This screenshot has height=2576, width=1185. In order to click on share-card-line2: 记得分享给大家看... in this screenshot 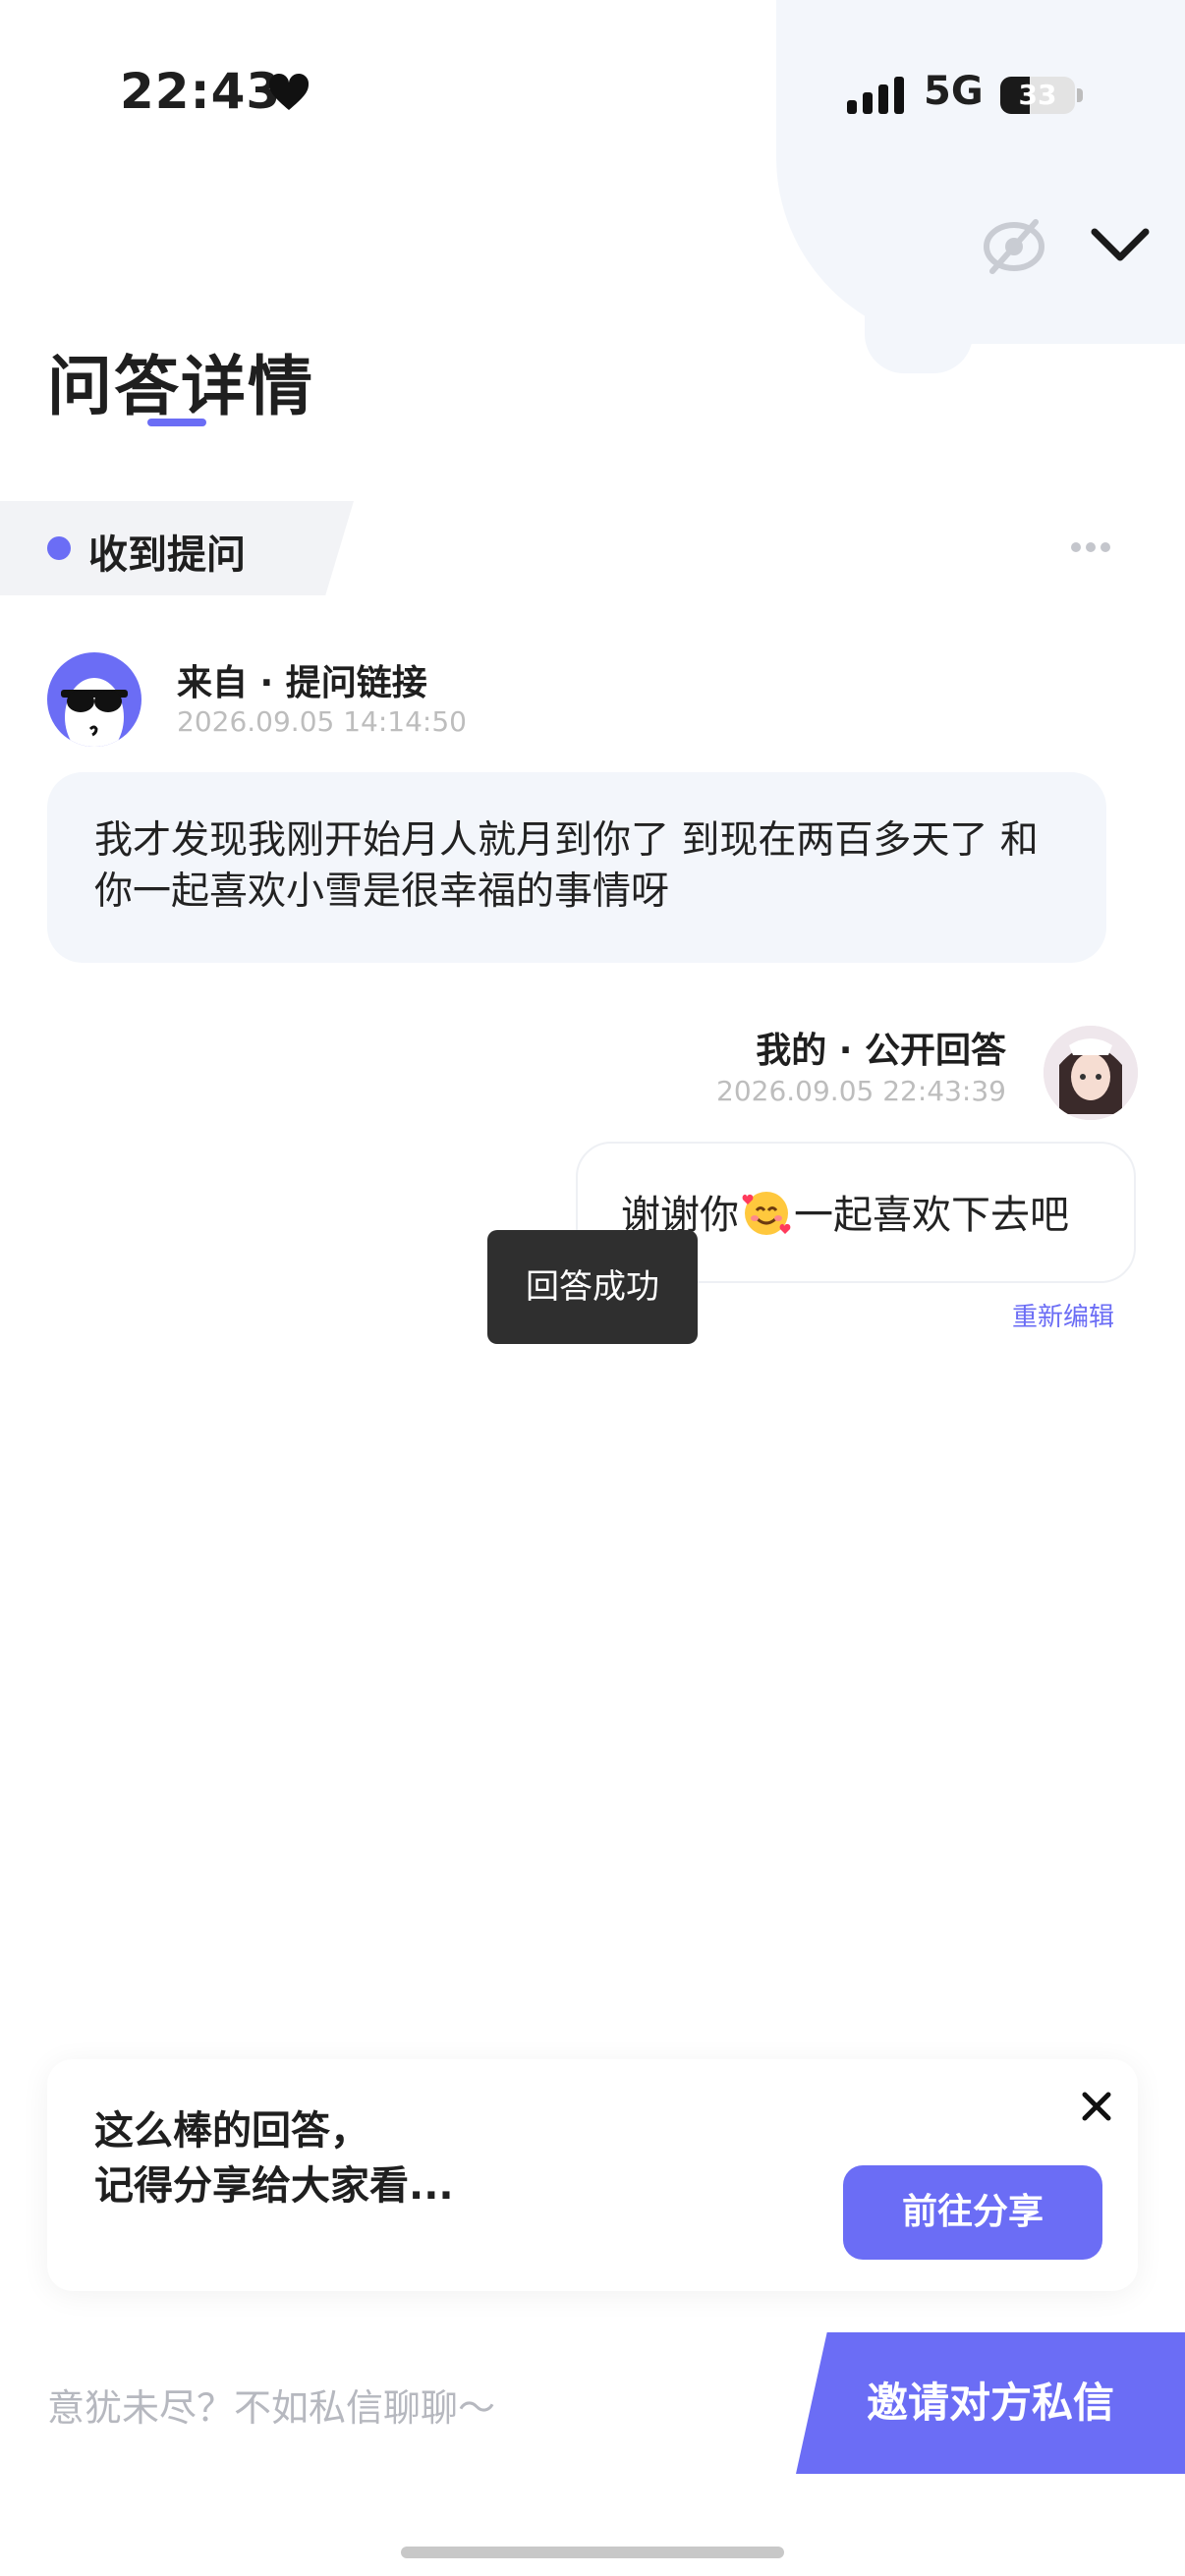, I will do `click(274, 2186)`.